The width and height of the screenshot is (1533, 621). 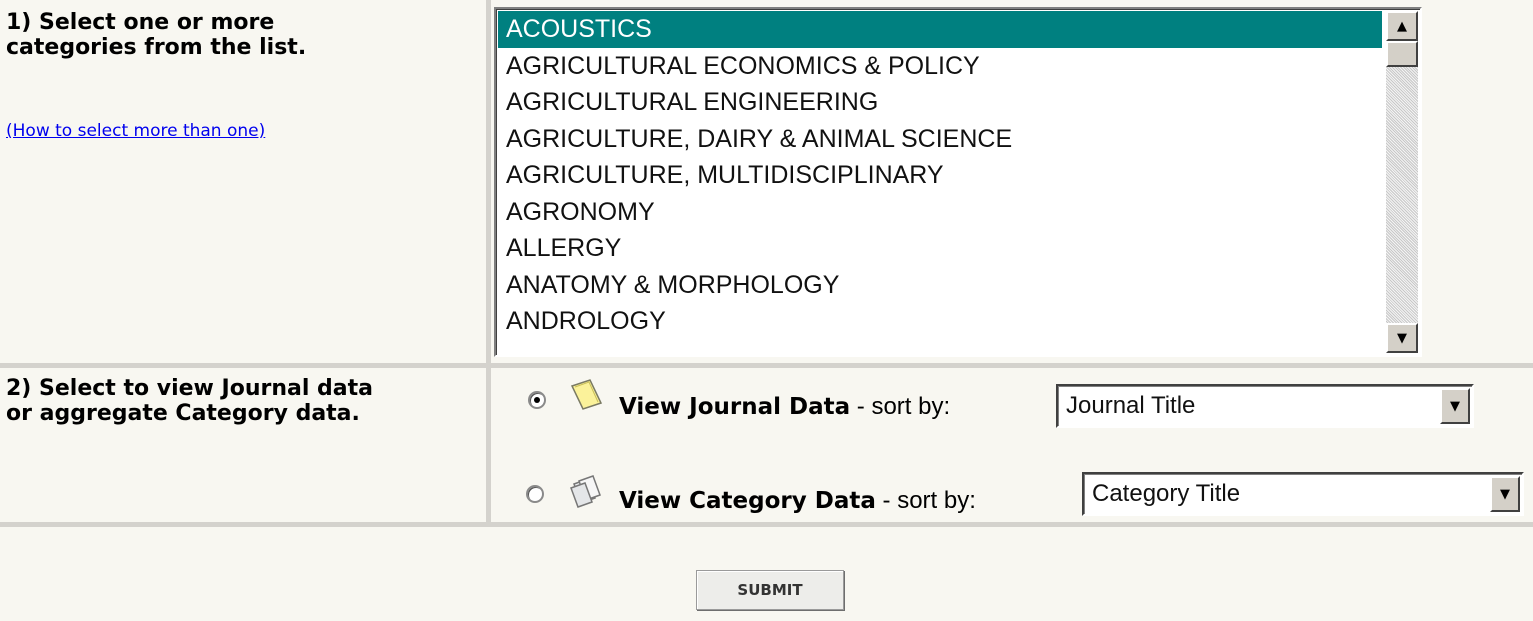 What do you see at coordinates (183, 413) in the screenshot?
I see `step2-line2: or aggregate Category data.` at bounding box center [183, 413].